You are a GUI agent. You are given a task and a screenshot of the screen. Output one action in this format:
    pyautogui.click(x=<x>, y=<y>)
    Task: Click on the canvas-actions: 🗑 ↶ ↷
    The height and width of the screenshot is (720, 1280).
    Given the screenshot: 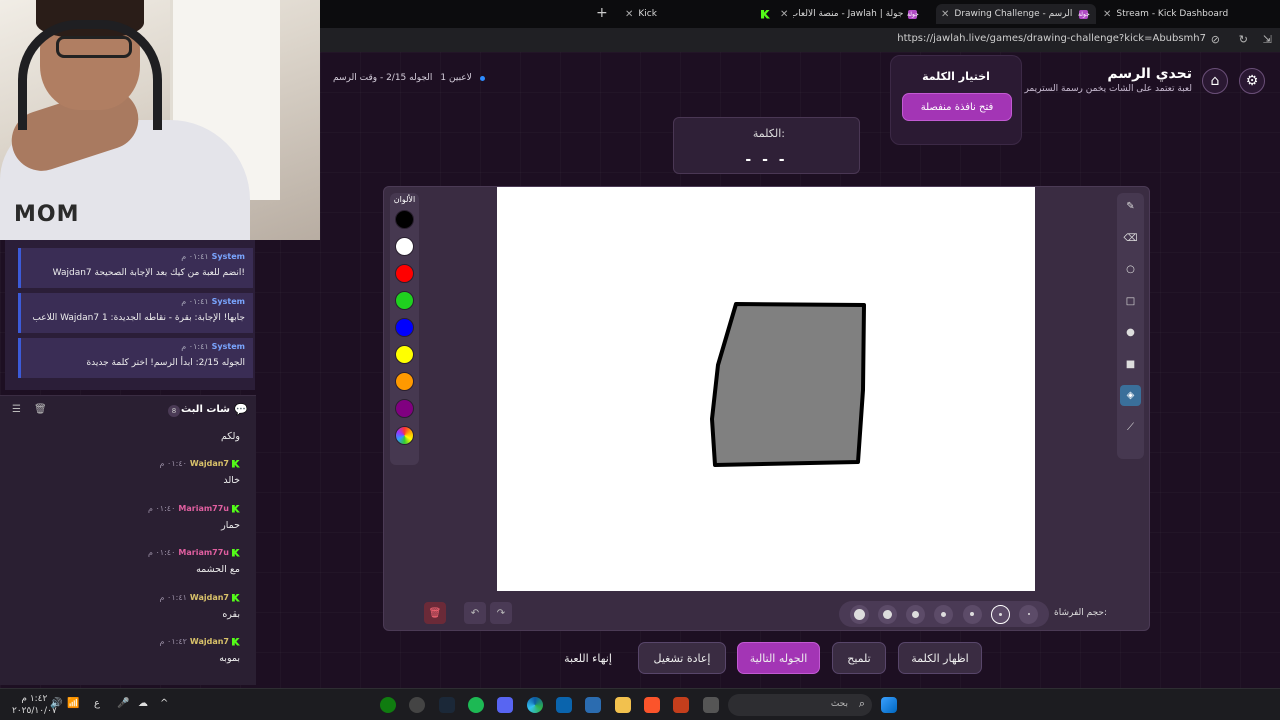 What is the action you would take?
    pyautogui.click(x=468, y=613)
    